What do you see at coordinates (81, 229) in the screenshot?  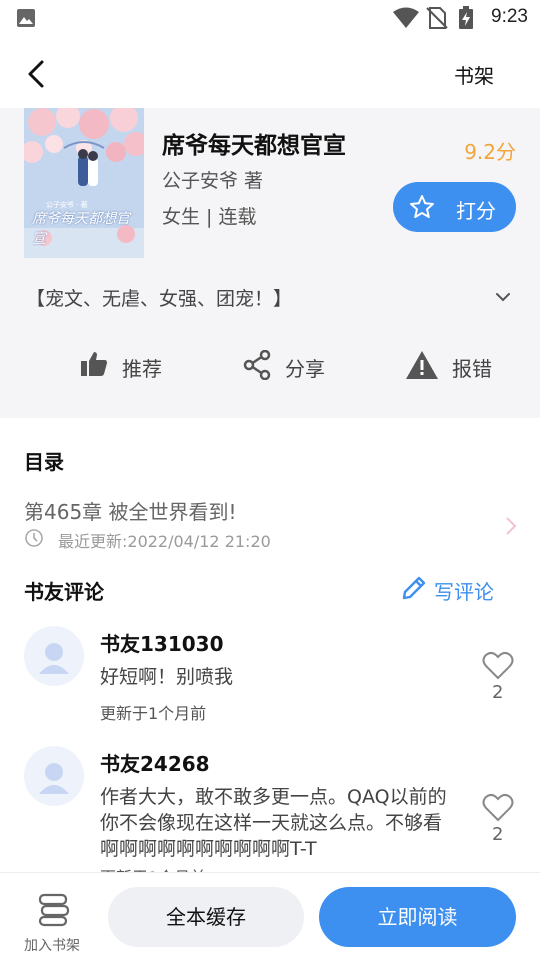 I see `cover-title: 席爷每天都想官宣` at bounding box center [81, 229].